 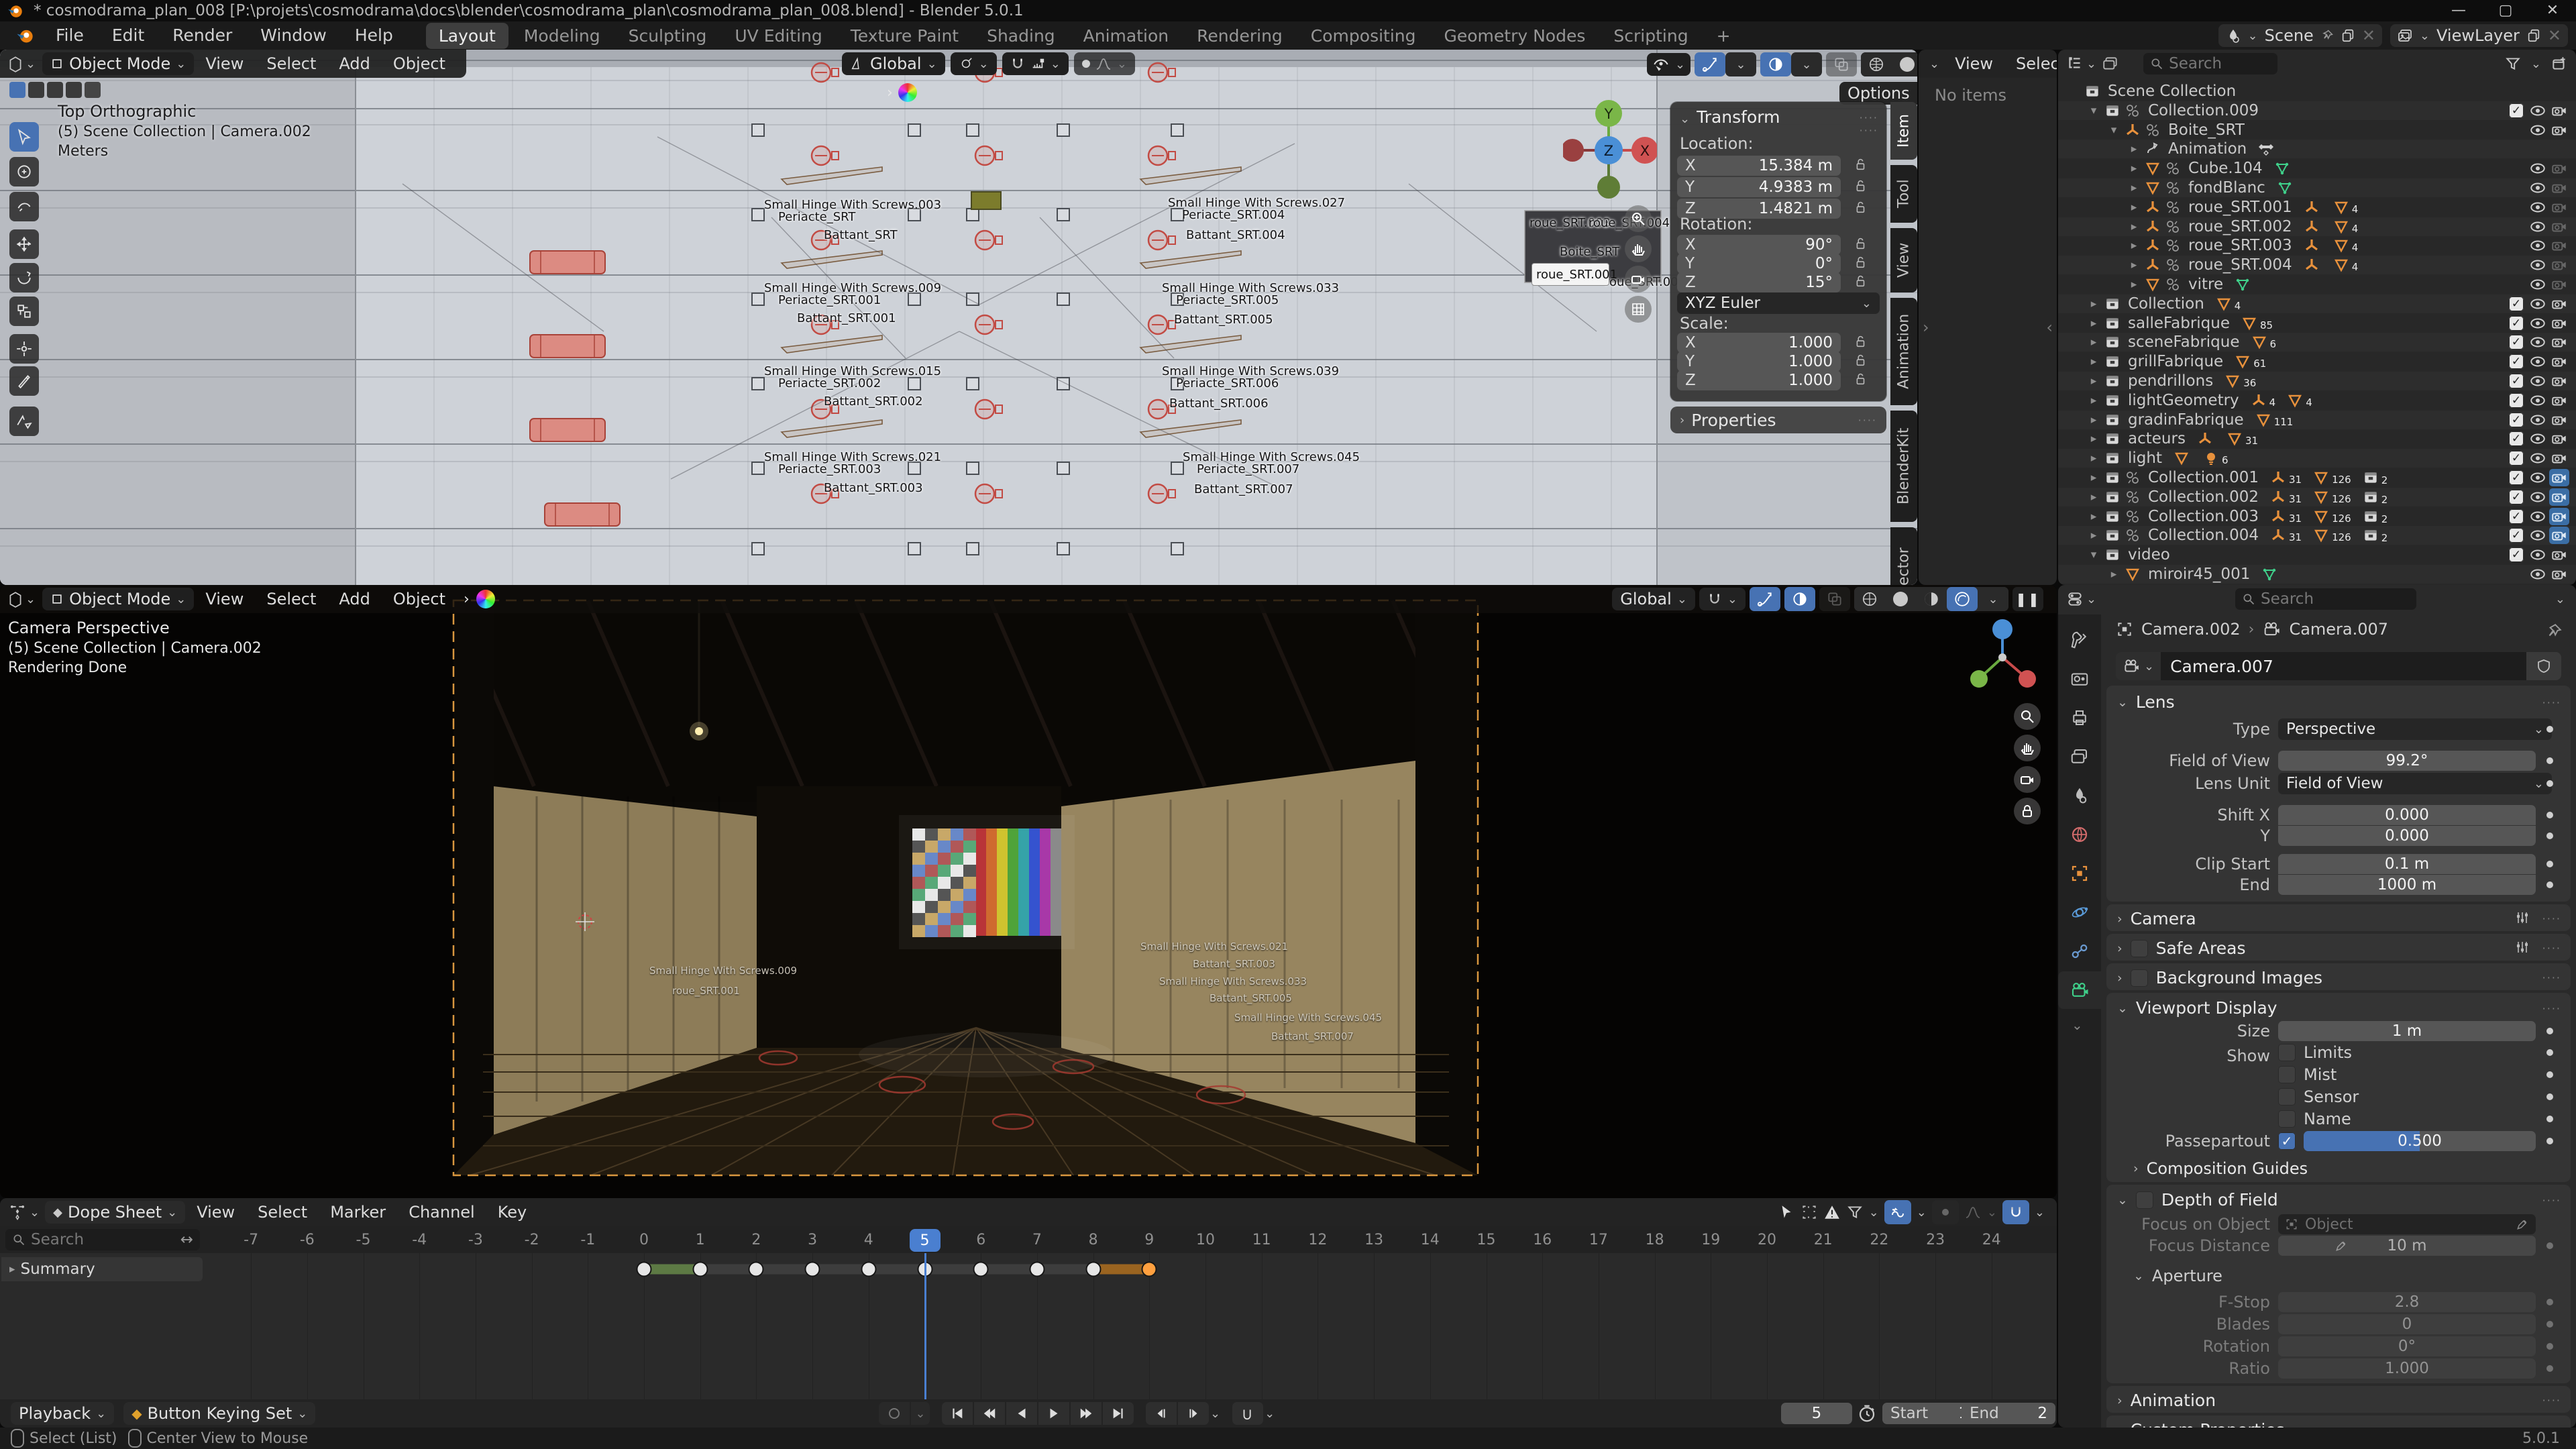 What do you see at coordinates (2220, 1168) in the screenshot?
I see `composition-guides-subpanel: › Composition Guides` at bounding box center [2220, 1168].